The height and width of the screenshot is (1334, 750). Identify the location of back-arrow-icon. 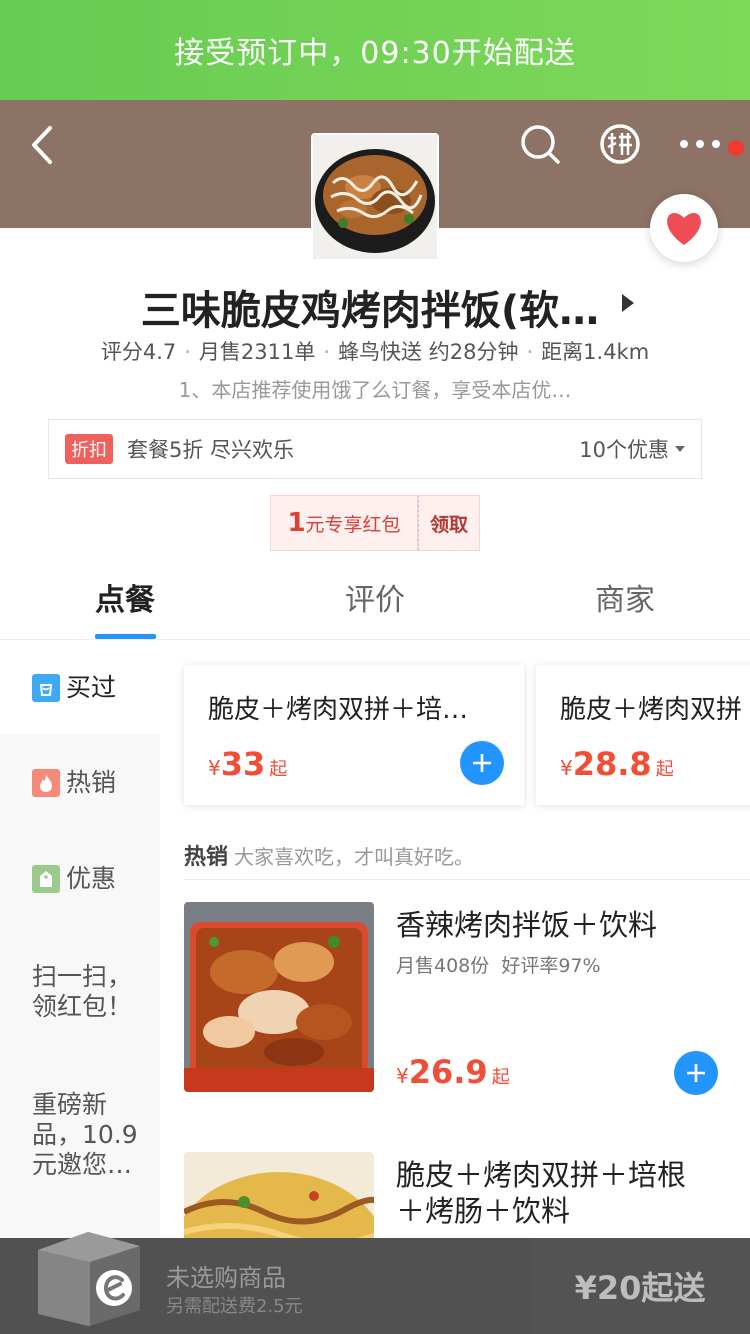
(42, 145).